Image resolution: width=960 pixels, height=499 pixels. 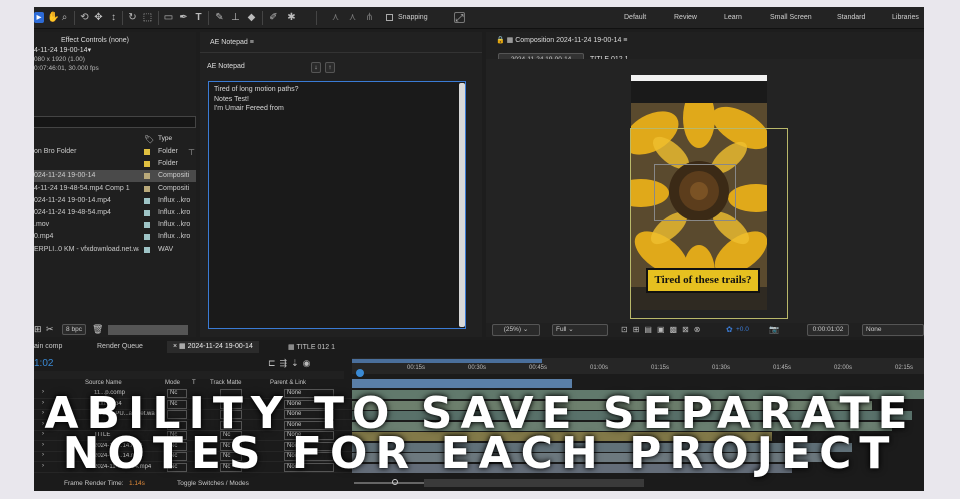 What do you see at coordinates (791, 17) in the screenshot?
I see `workspace-small-screen: Small Screen` at bounding box center [791, 17].